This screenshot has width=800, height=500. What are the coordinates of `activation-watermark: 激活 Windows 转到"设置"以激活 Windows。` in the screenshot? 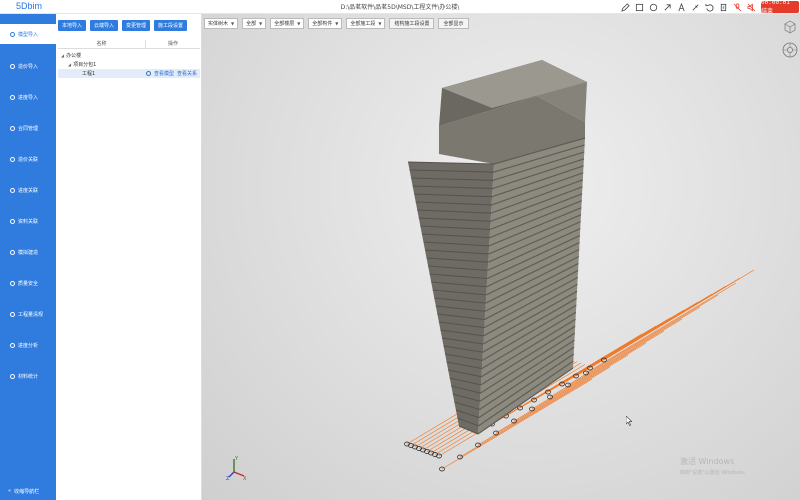 It's located at (740, 466).